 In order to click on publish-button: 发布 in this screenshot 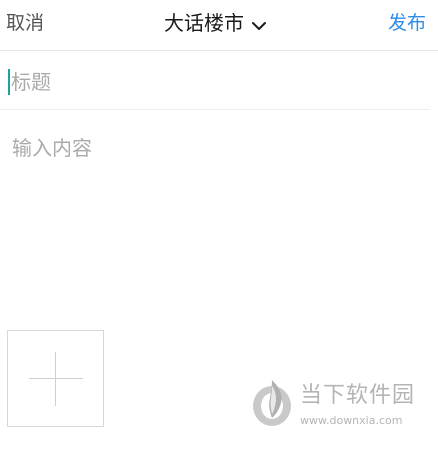, I will do `click(407, 23)`.